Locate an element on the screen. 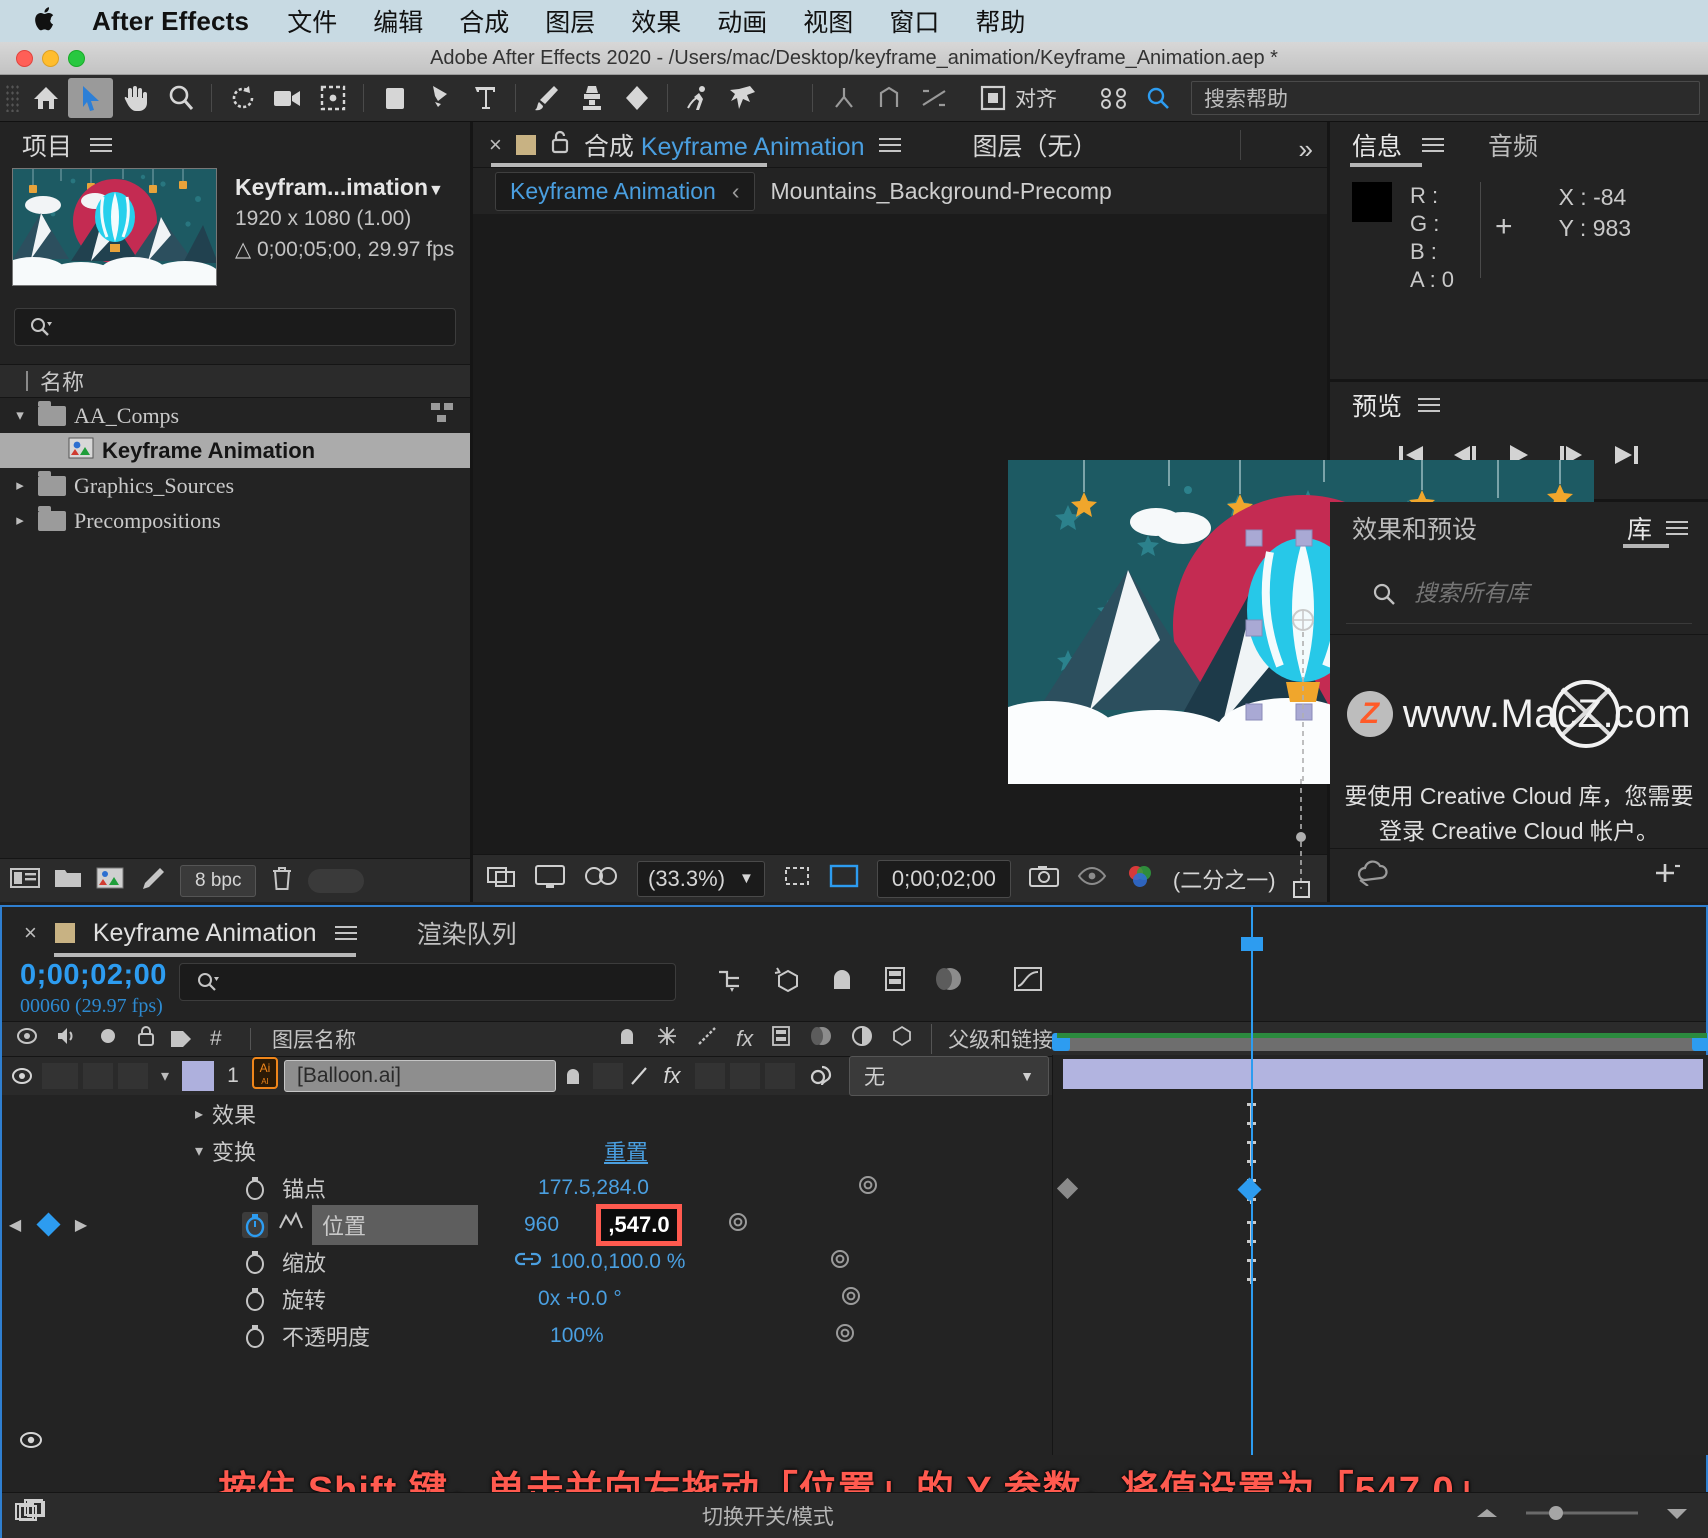  library-search is located at coordinates (1519, 594).